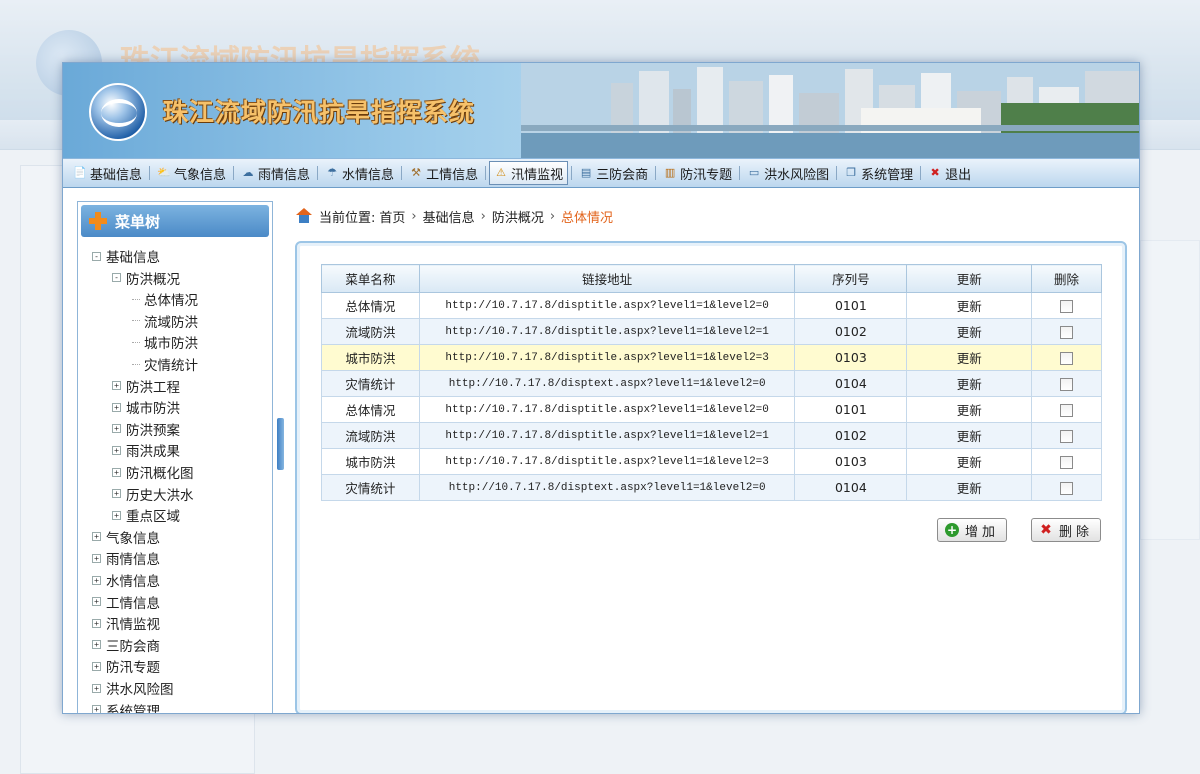  What do you see at coordinates (133, 688) in the screenshot?
I see `tree-node: + 洪水风险图` at bounding box center [133, 688].